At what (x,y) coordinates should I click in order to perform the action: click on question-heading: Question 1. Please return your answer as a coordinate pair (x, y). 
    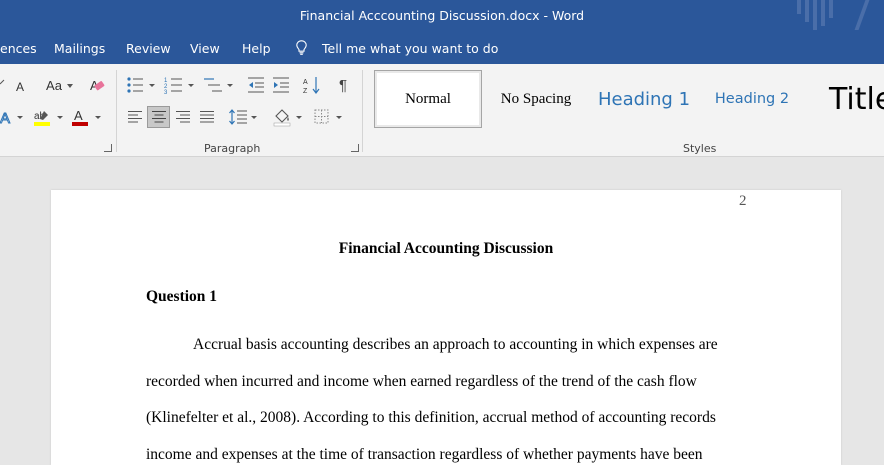
    Looking at the image, I should click on (182, 296).